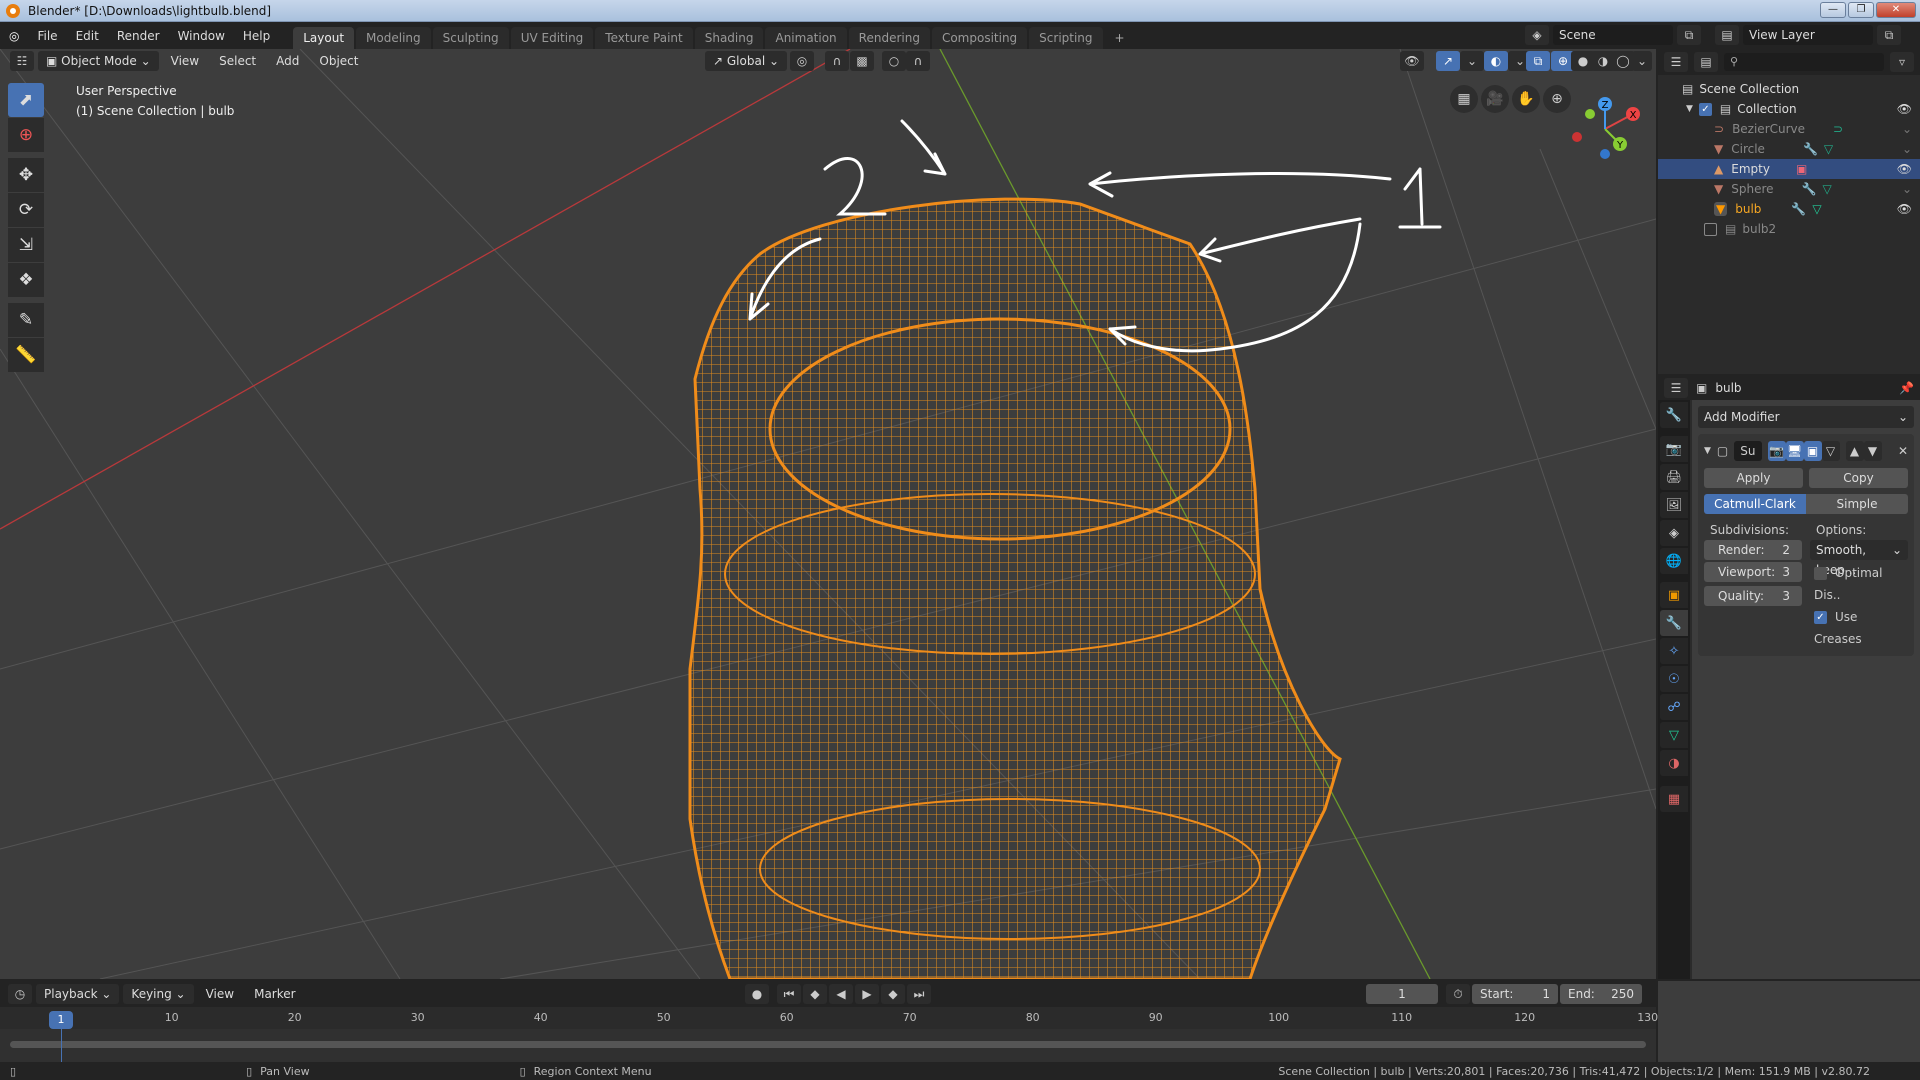 This screenshot has height=1080, width=1920. I want to click on proportional-edit-icon: ○, so click(894, 61).